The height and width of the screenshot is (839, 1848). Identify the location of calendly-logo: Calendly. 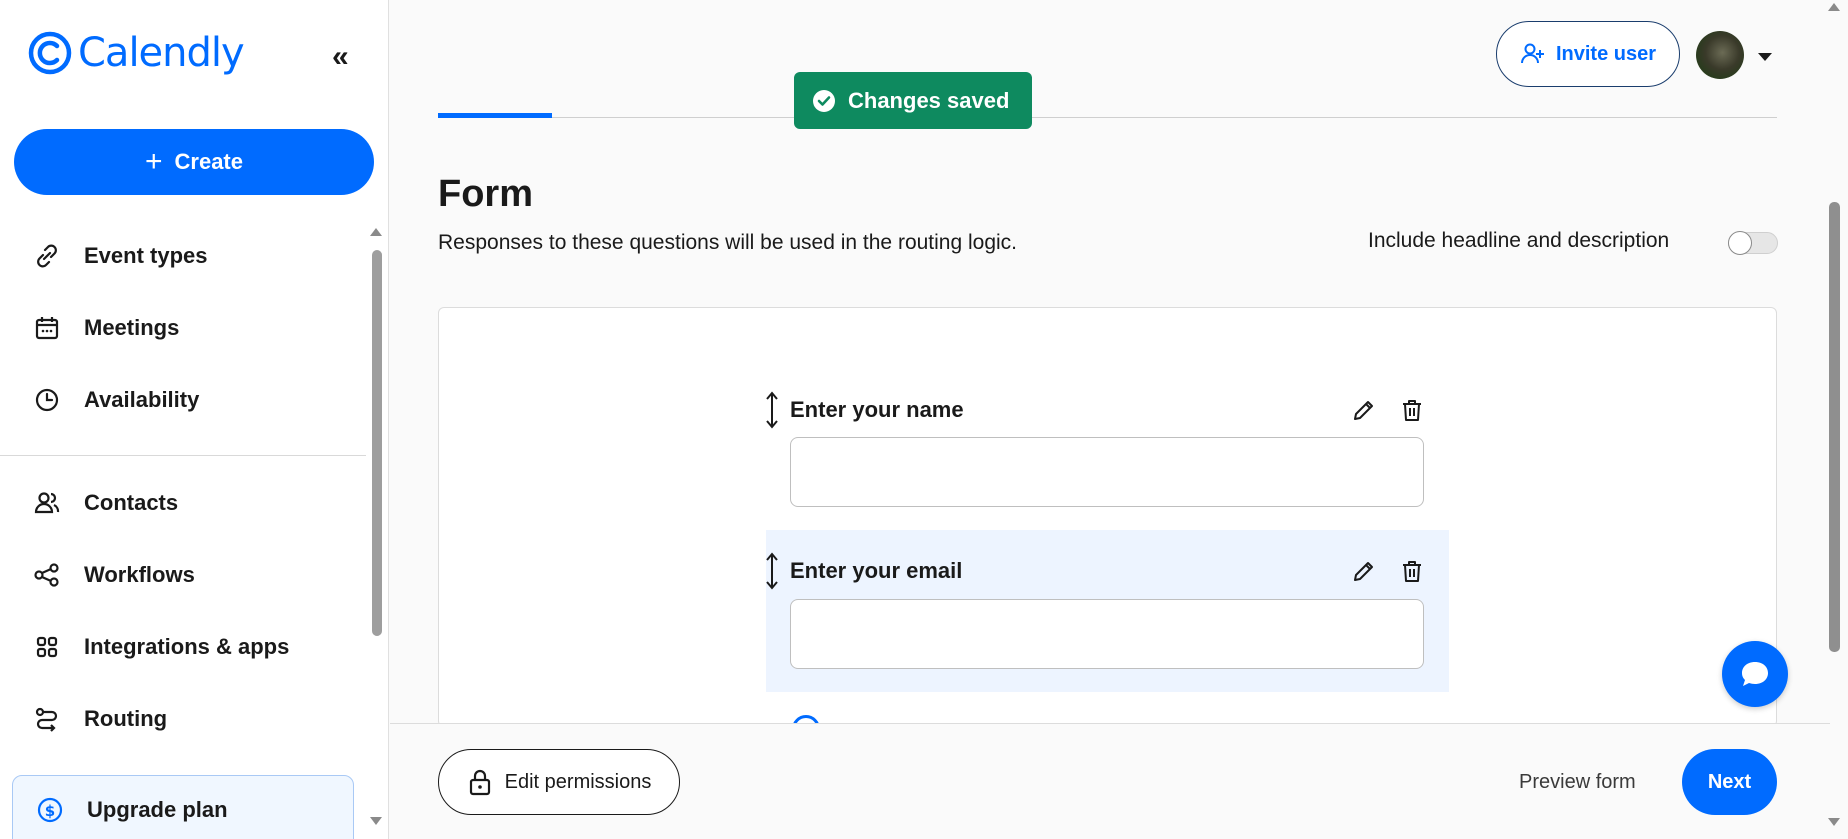
(136, 53).